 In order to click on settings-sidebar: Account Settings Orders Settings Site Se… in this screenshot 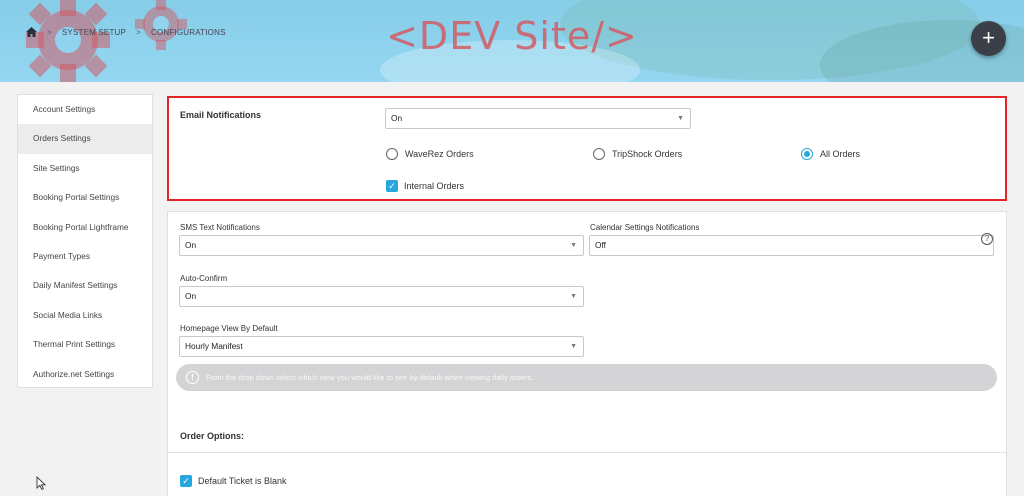, I will do `click(85, 241)`.